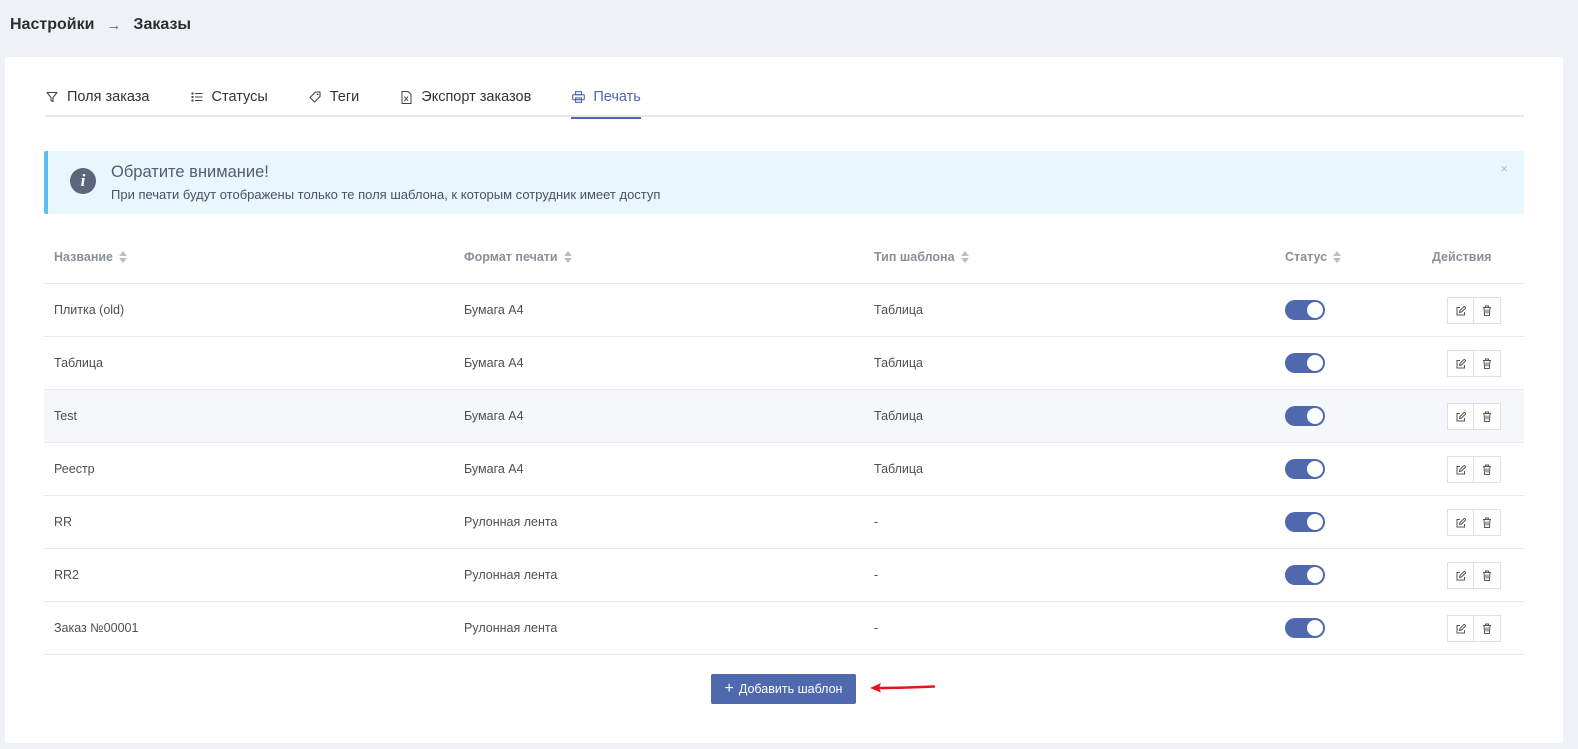 The image size is (1578, 749). Describe the element at coordinates (511, 257) in the screenshot. I see `column-header-label: Формат печати` at that location.